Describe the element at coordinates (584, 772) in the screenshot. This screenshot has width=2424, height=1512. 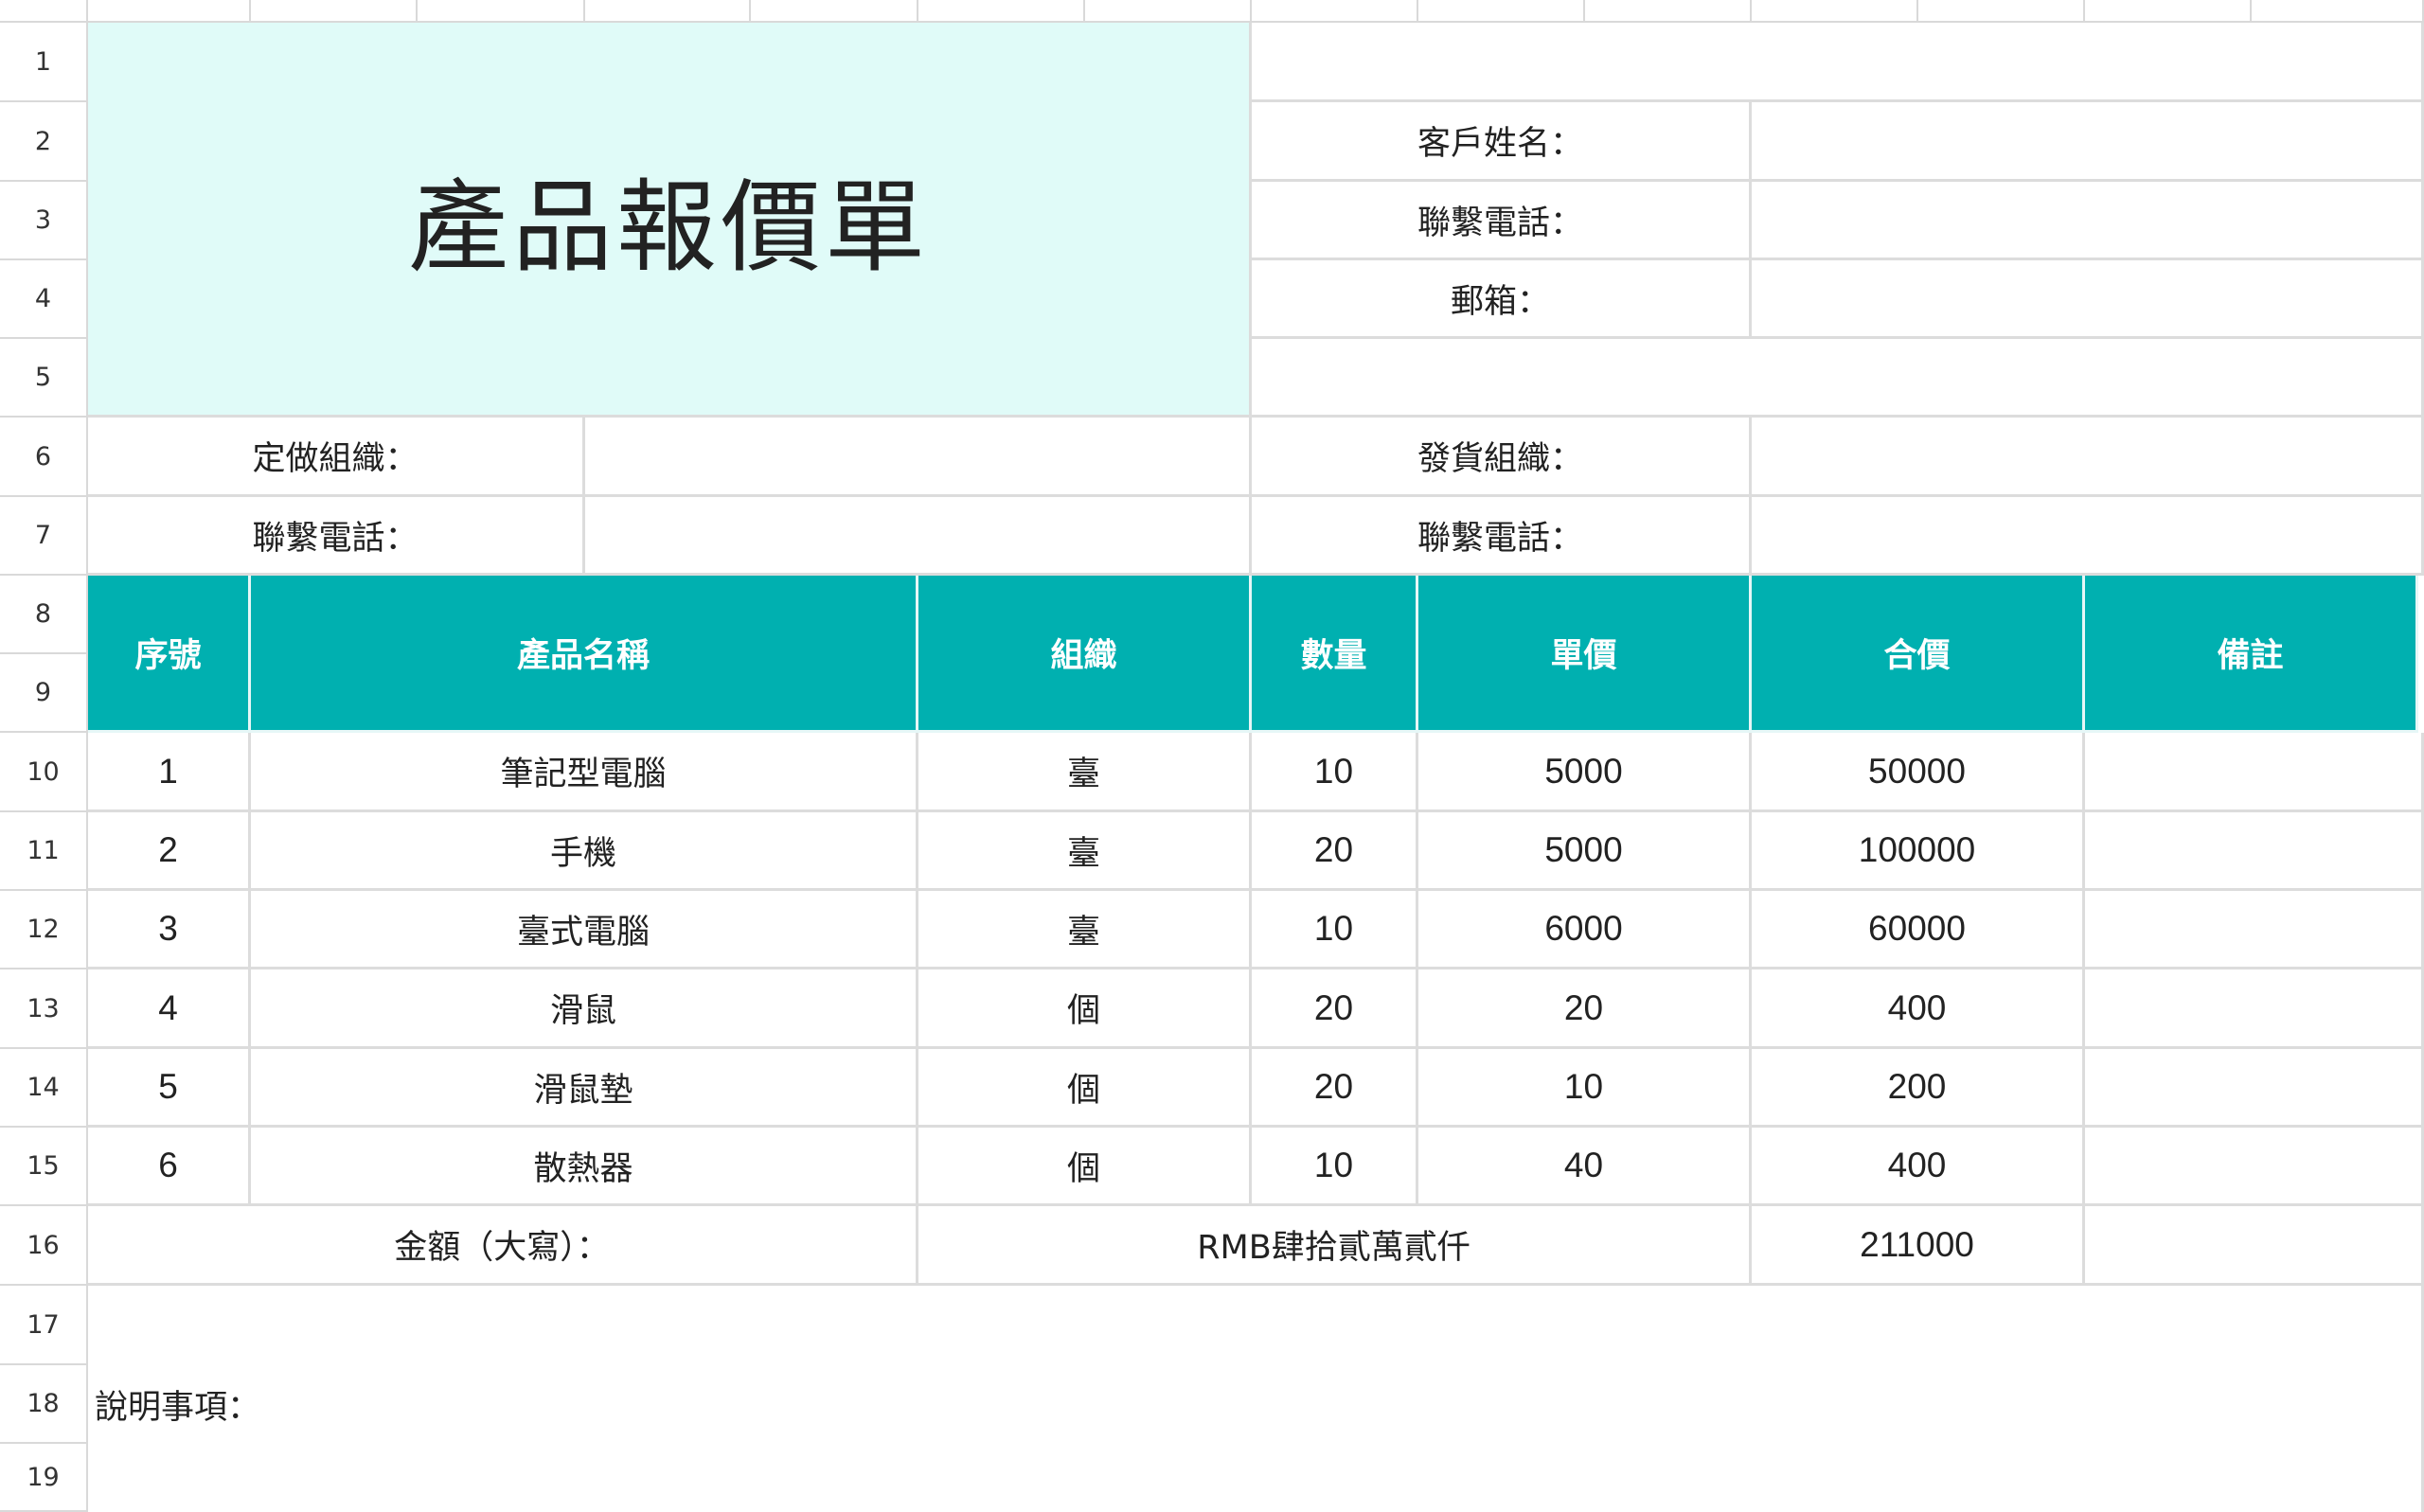
I see `cell-product-name: 筆記型電腦` at that location.